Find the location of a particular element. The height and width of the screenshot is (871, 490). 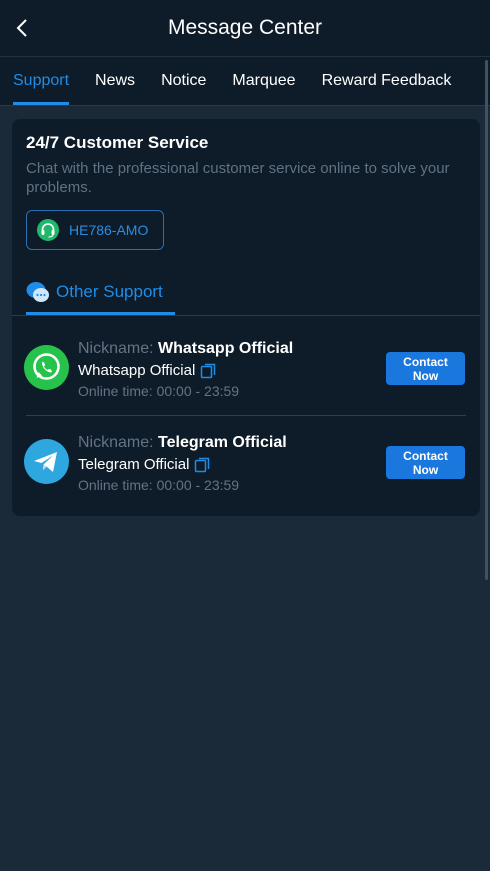

customer-service-code-button: HE786-AMO is located at coordinates (95, 230).